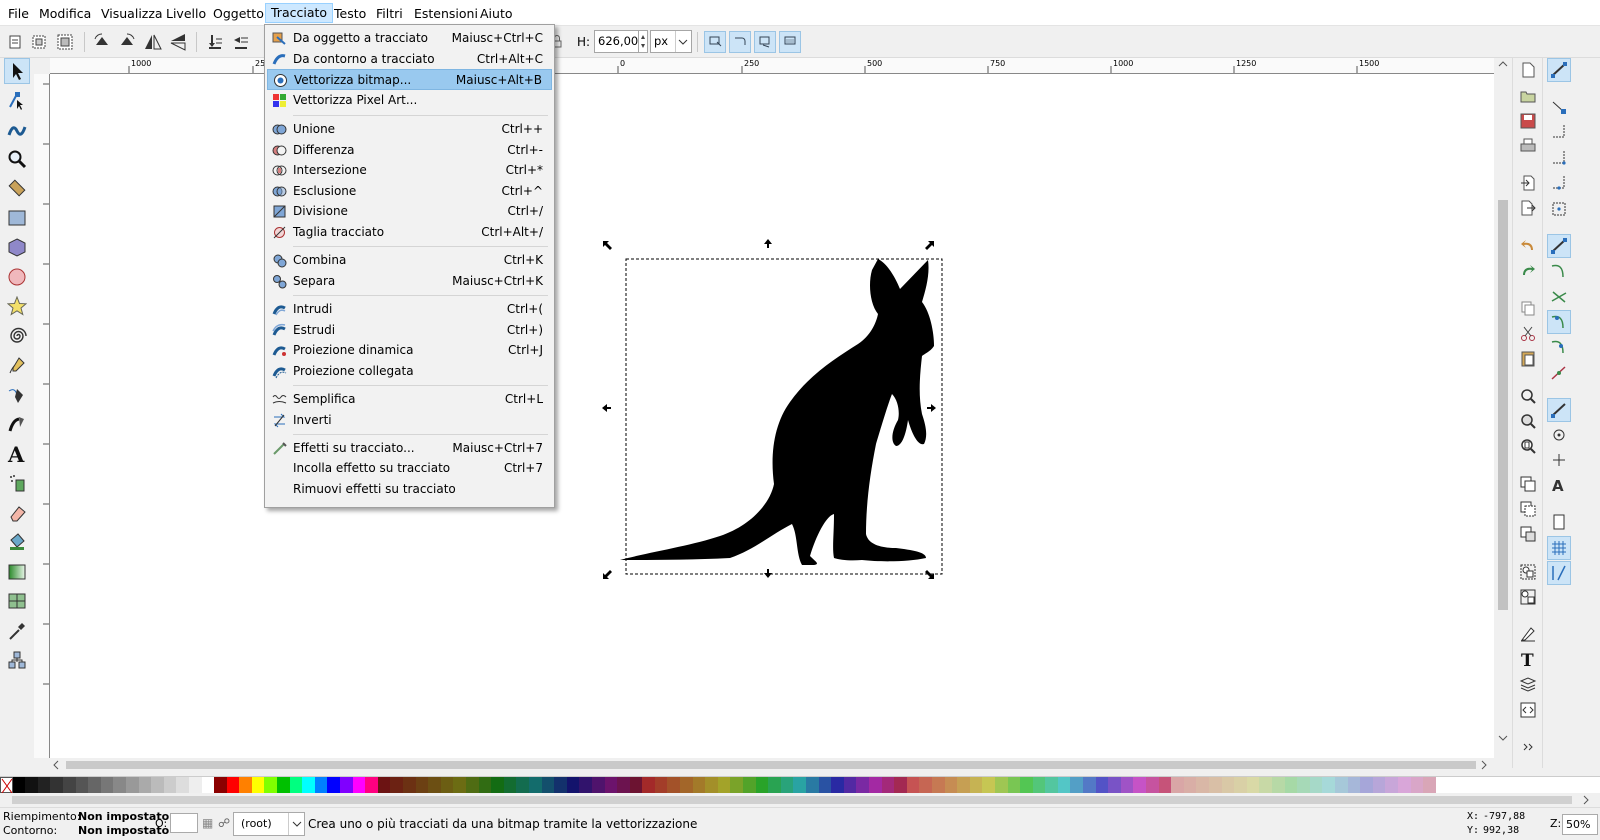 The height and width of the screenshot is (840, 1600). Describe the element at coordinates (1528, 710) in the screenshot. I see `xml-editor-icon` at that location.